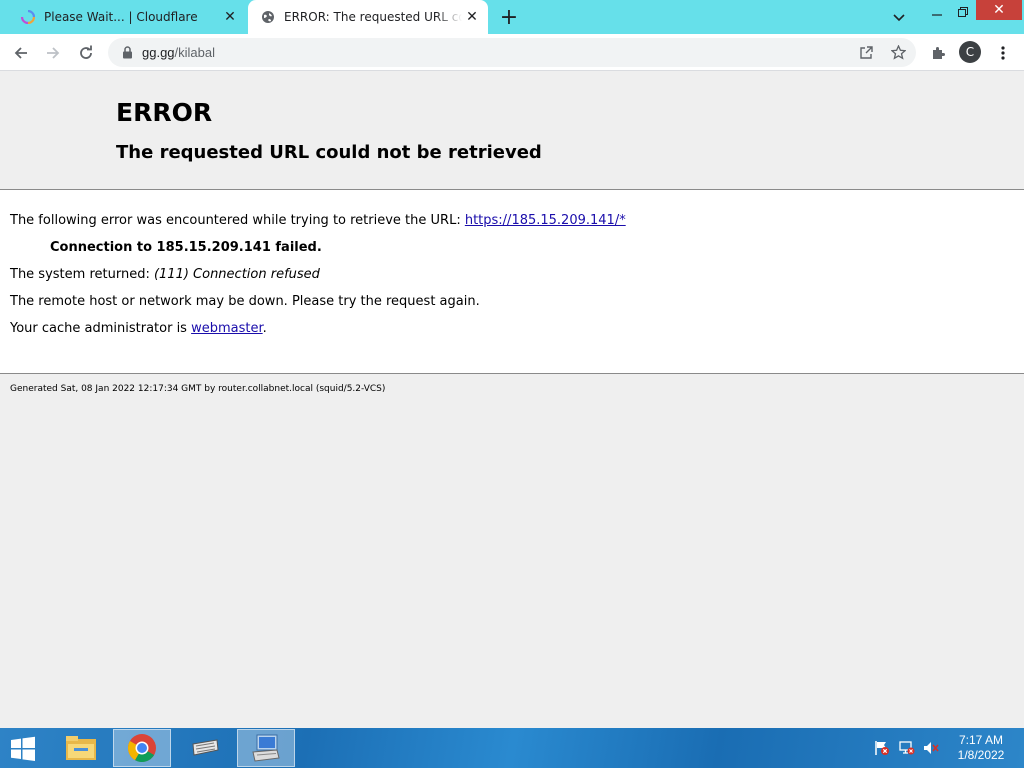  What do you see at coordinates (899, 18) in the screenshot?
I see `tab-search-icon` at bounding box center [899, 18].